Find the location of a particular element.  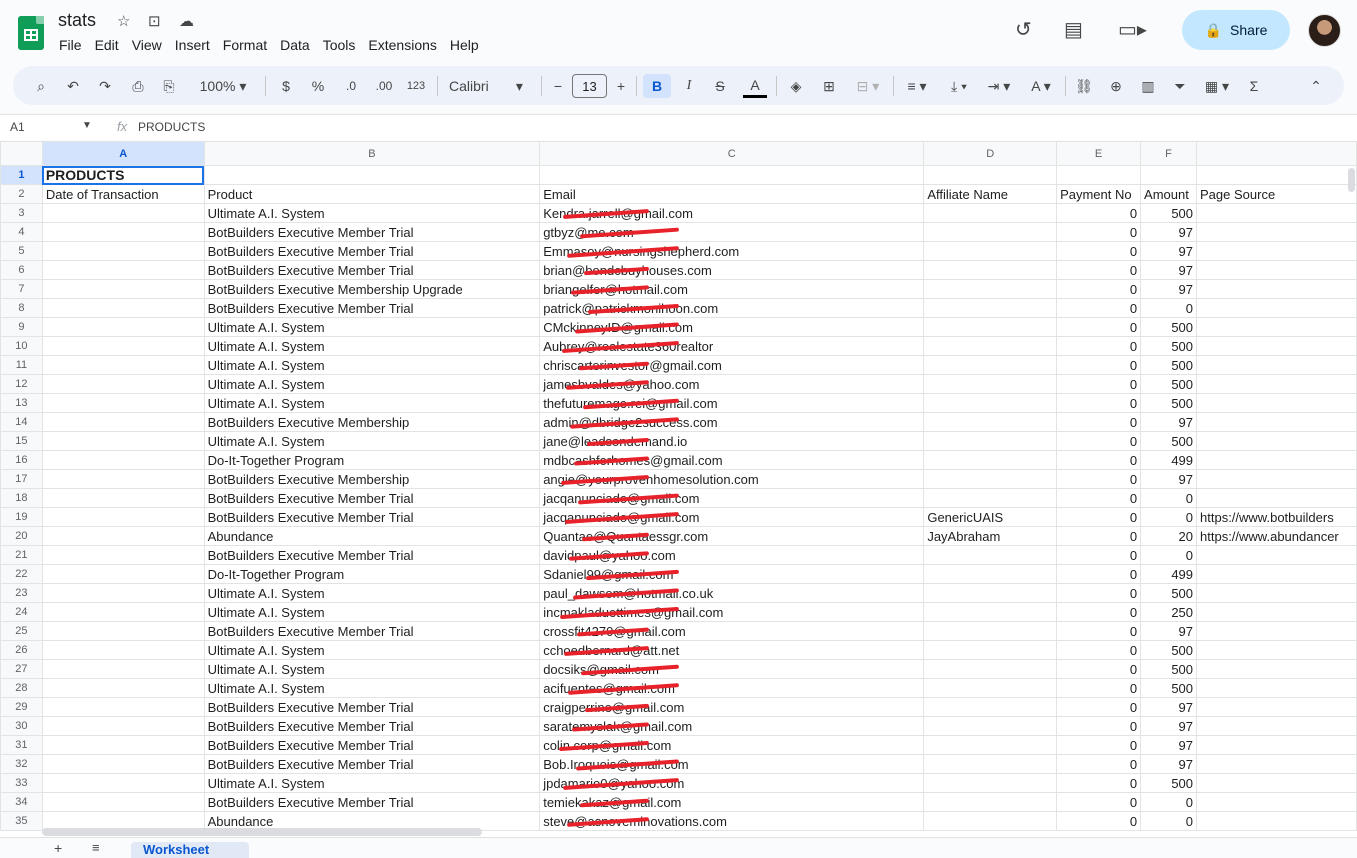

decrease-decimal-button: .0 is located at coordinates (351, 86).